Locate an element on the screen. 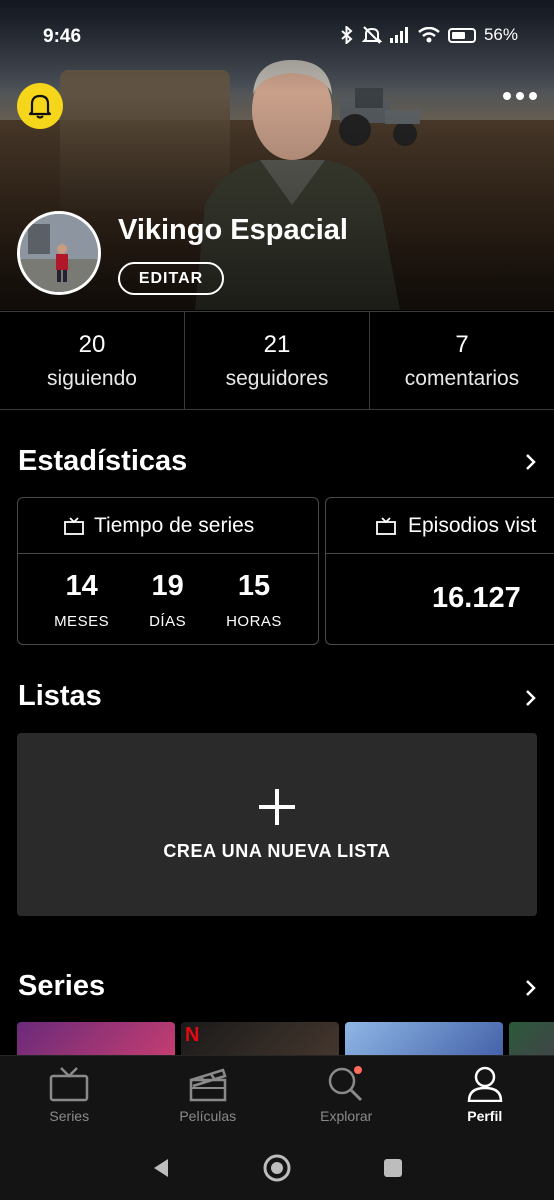 The width and height of the screenshot is (554, 1200). bell-icon is located at coordinates (40, 106).